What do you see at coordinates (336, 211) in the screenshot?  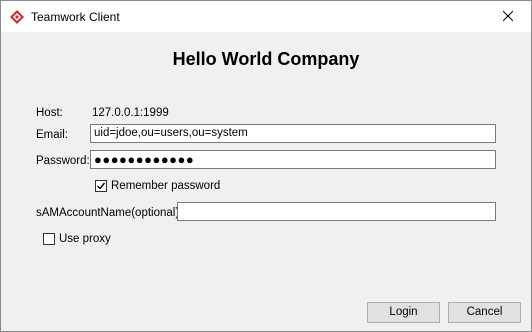 I see `samaccountname-field` at bounding box center [336, 211].